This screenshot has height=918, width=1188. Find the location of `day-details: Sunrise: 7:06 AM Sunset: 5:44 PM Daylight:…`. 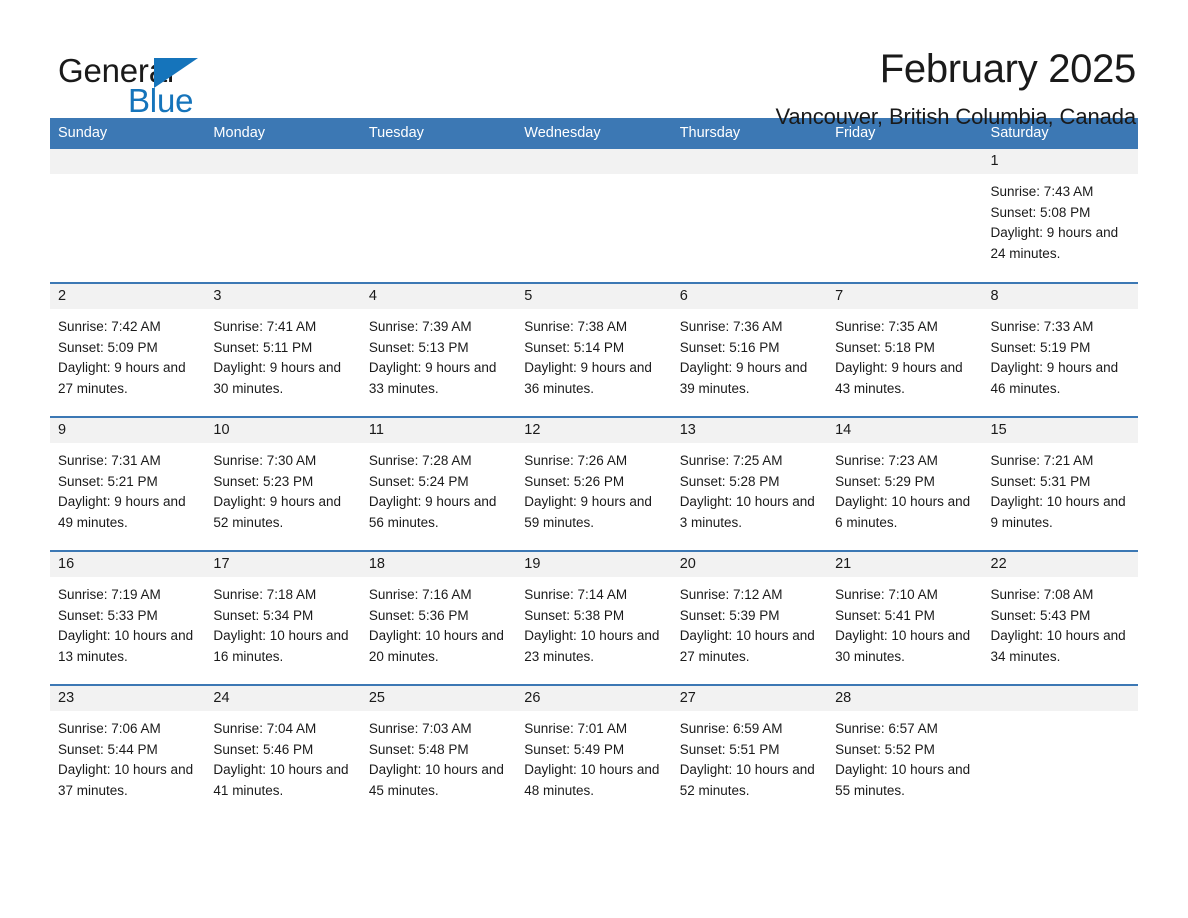

day-details: Sunrise: 7:06 AM Sunset: 5:44 PM Daylight:… is located at coordinates (127, 756).